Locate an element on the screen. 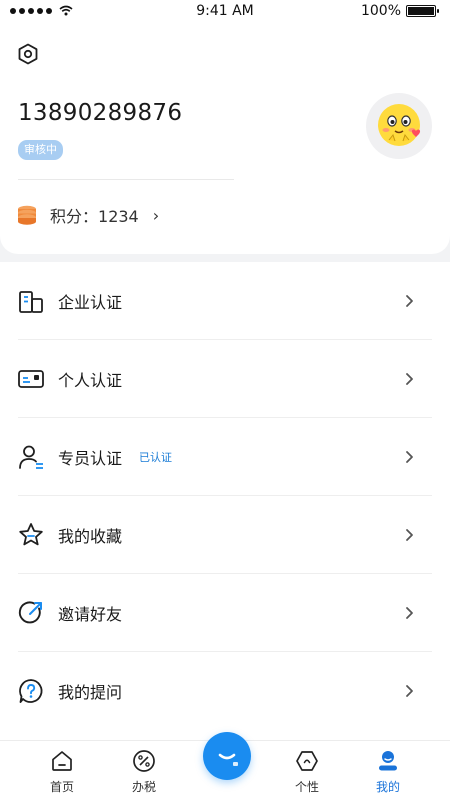  phone-number: 13890289876 is located at coordinates (100, 113).